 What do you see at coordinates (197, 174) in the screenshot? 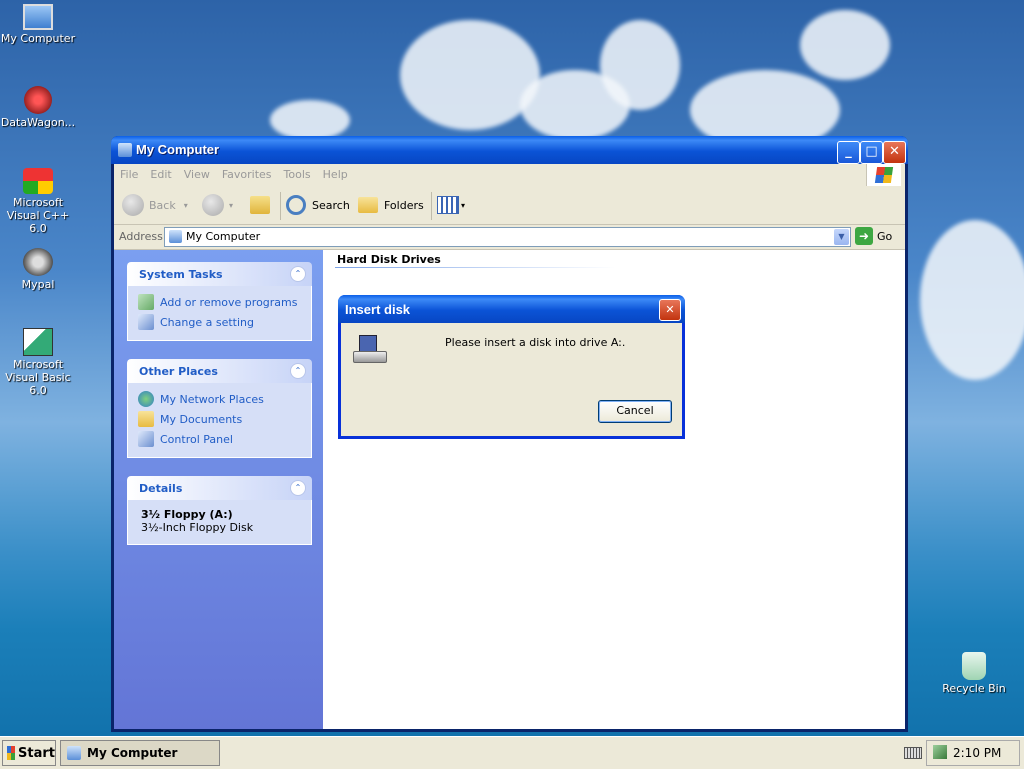
I see `menu-view: View` at bounding box center [197, 174].